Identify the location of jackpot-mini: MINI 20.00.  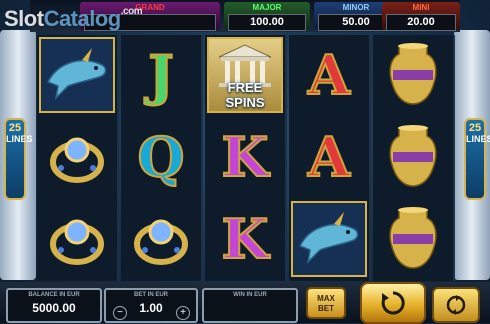
(421, 16).